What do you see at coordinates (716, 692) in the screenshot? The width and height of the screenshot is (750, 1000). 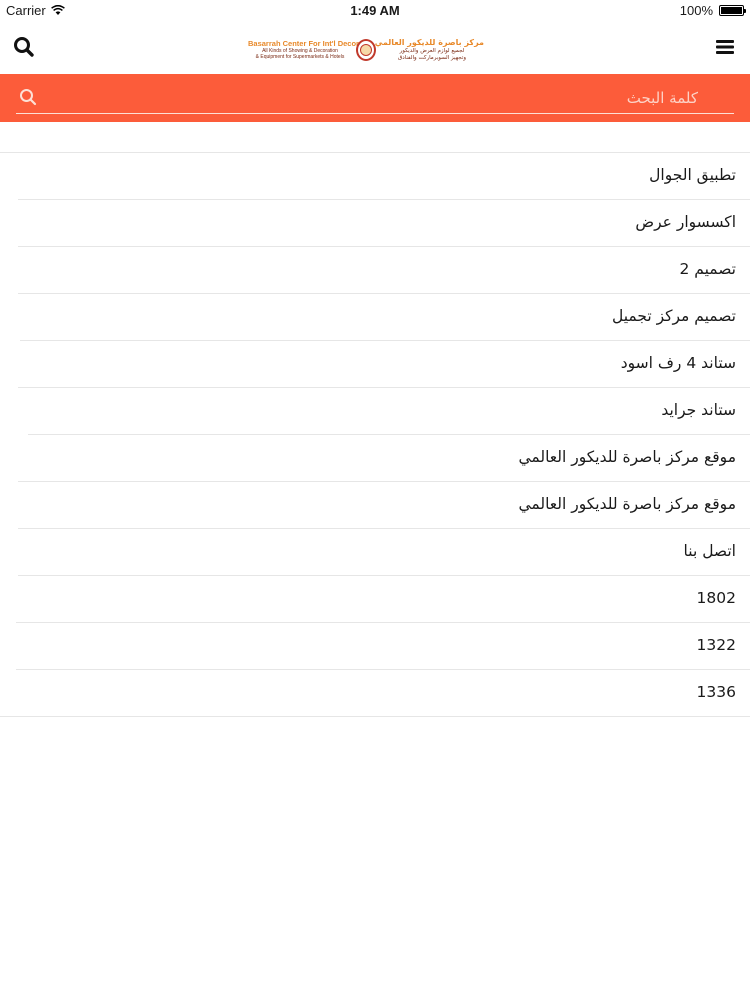 I see `list-item-label: 1336` at bounding box center [716, 692].